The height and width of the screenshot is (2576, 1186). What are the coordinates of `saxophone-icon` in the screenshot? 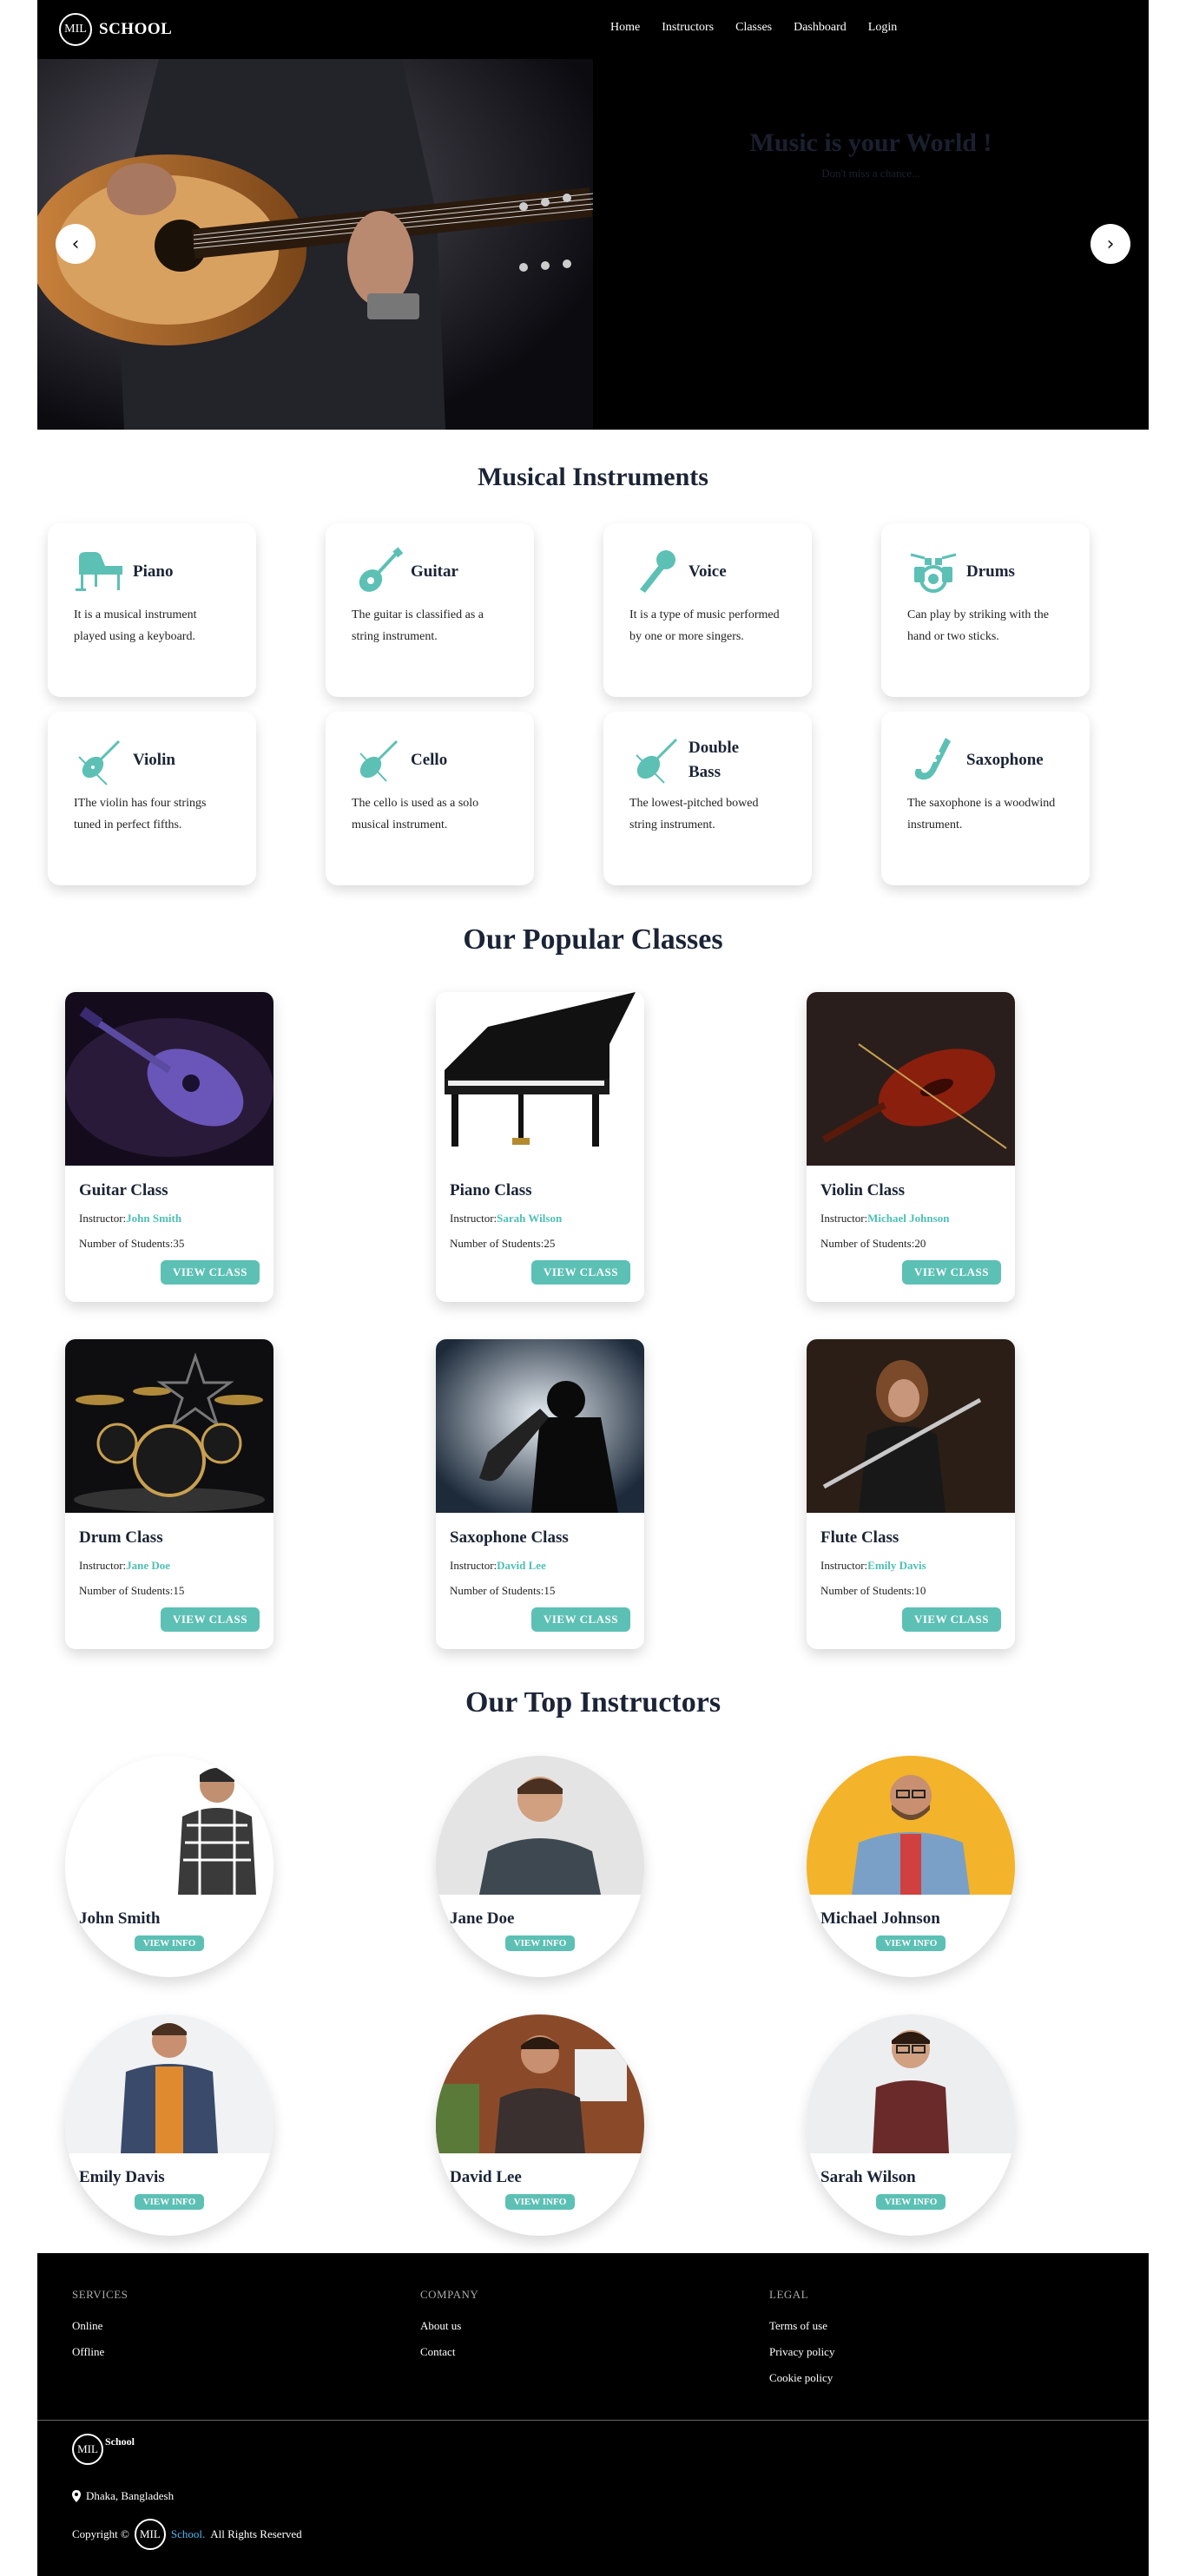 It's located at (933, 760).